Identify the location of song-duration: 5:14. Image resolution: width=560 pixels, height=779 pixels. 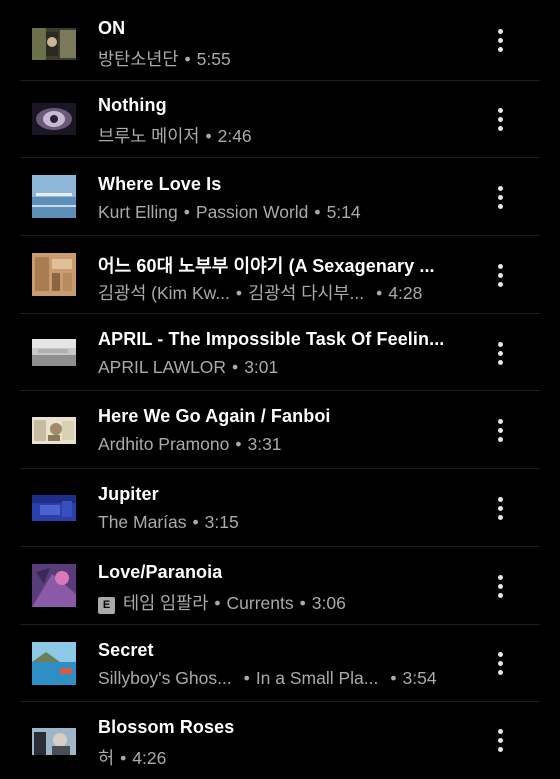
(343, 212).